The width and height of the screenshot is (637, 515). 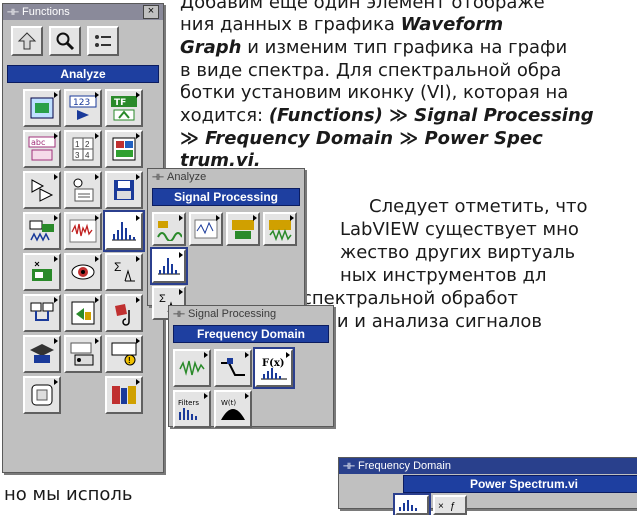 What do you see at coordinates (233, 409) in the screenshot?
I see `windows-icon: W(t)` at bounding box center [233, 409].